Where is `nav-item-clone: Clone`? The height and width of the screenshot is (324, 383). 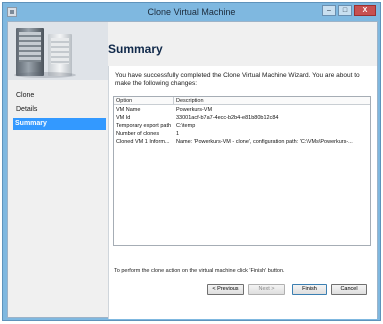
nav-item-clone: Clone is located at coordinates (61, 96).